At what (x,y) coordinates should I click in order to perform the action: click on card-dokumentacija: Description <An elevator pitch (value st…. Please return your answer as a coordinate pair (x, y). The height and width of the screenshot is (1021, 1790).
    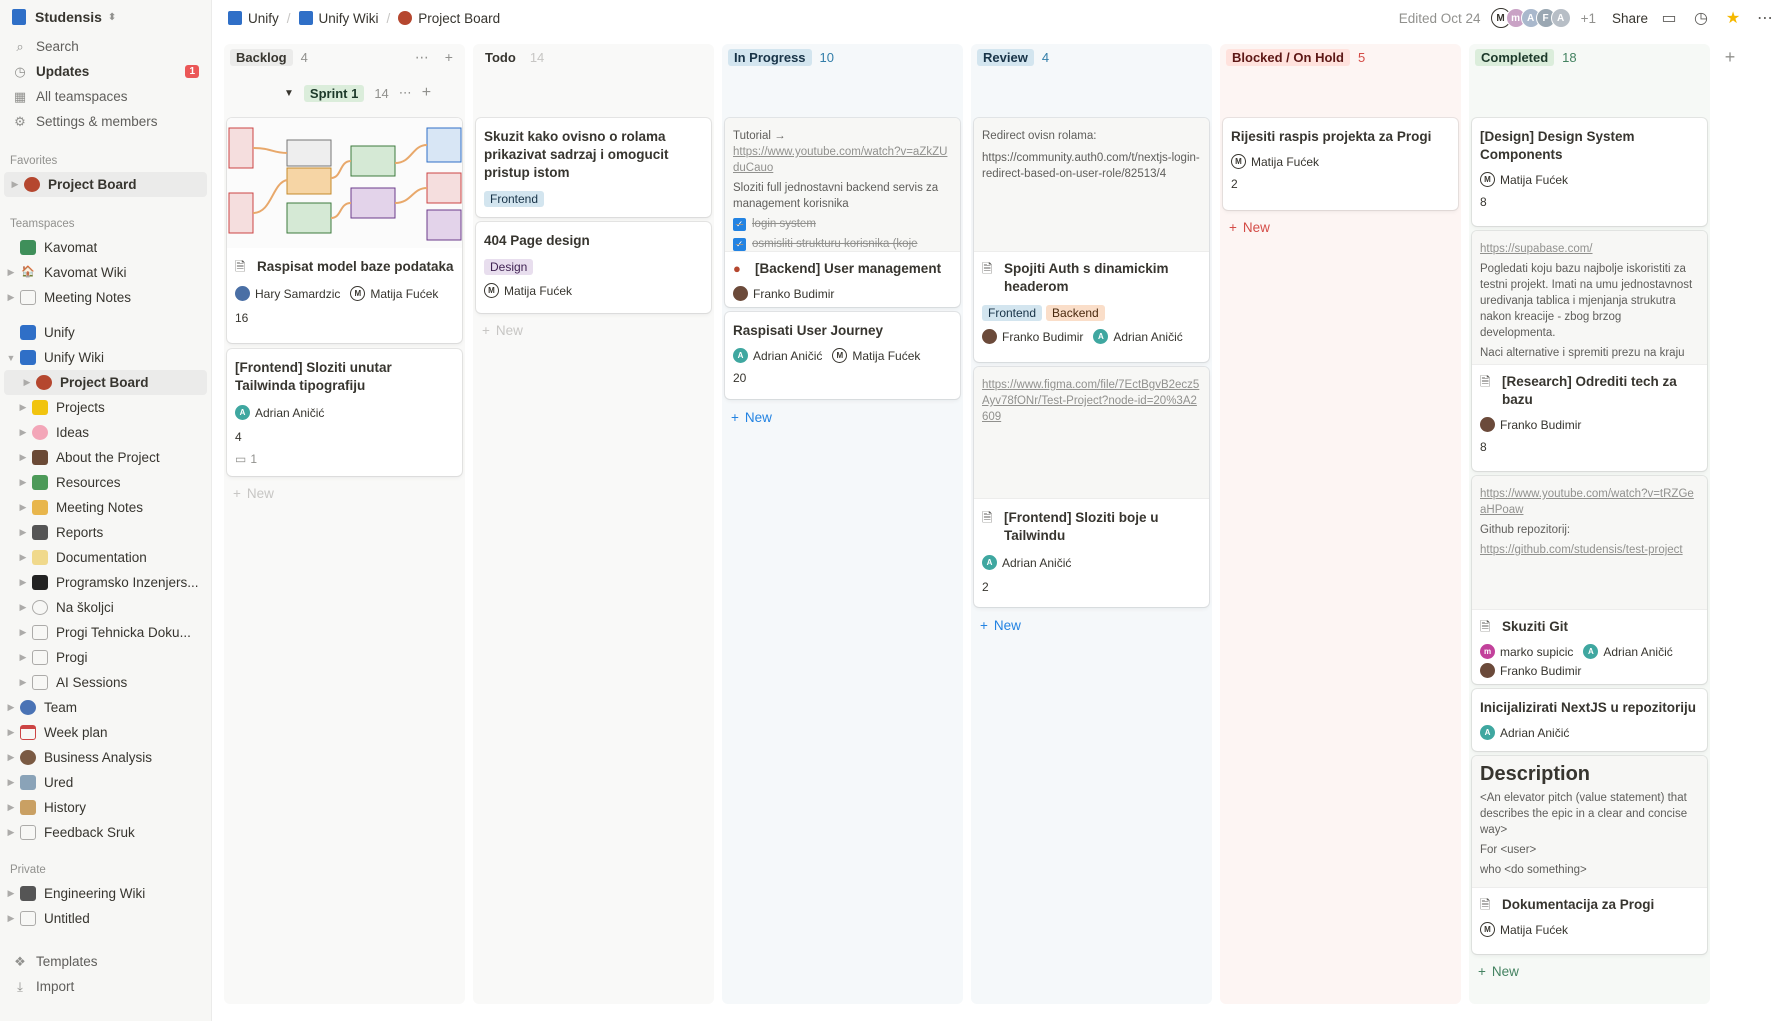
    Looking at the image, I should click on (1589, 855).